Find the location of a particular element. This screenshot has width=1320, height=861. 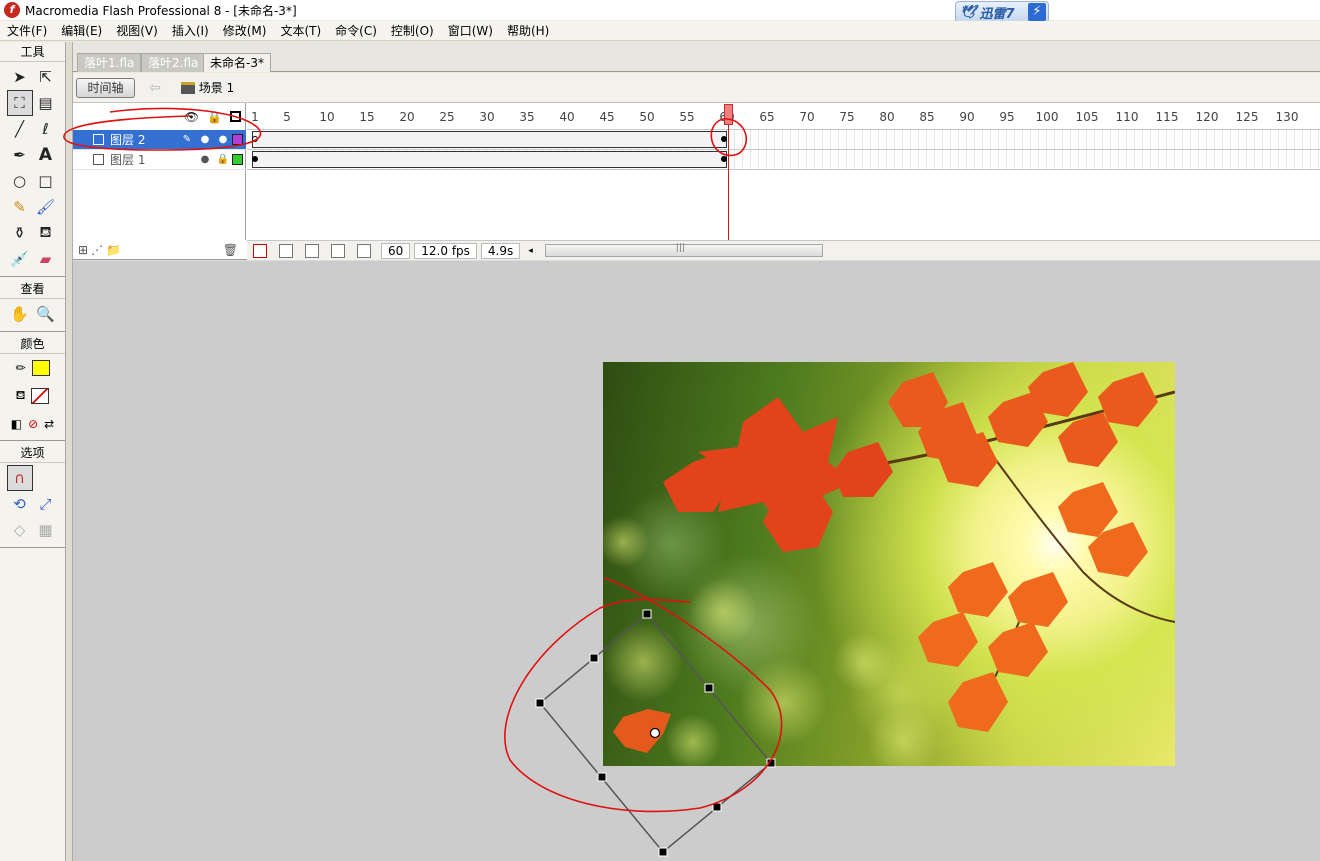

red-circle-frame is located at coordinates (729, 137).